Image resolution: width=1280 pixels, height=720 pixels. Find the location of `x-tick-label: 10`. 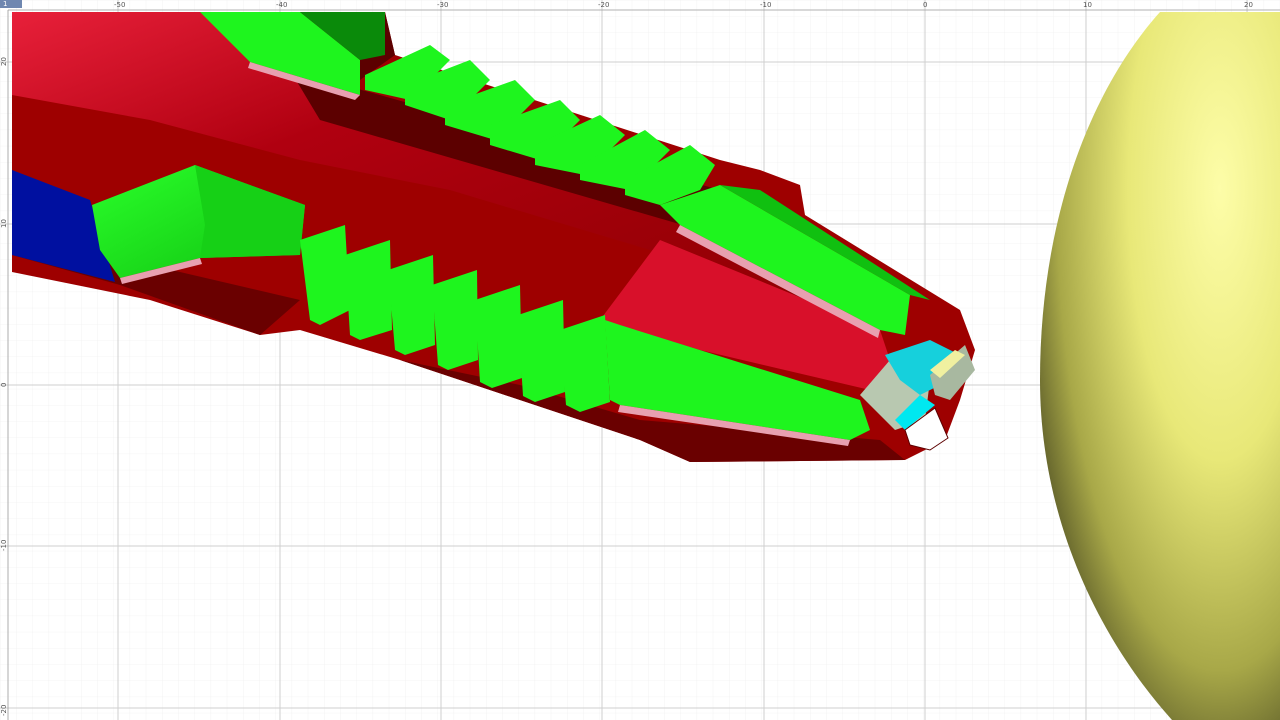

x-tick-label: 10 is located at coordinates (1087, 5).